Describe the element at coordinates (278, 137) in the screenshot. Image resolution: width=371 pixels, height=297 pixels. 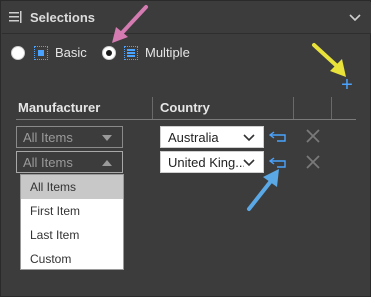
I see `undo-arrow-icon` at that location.